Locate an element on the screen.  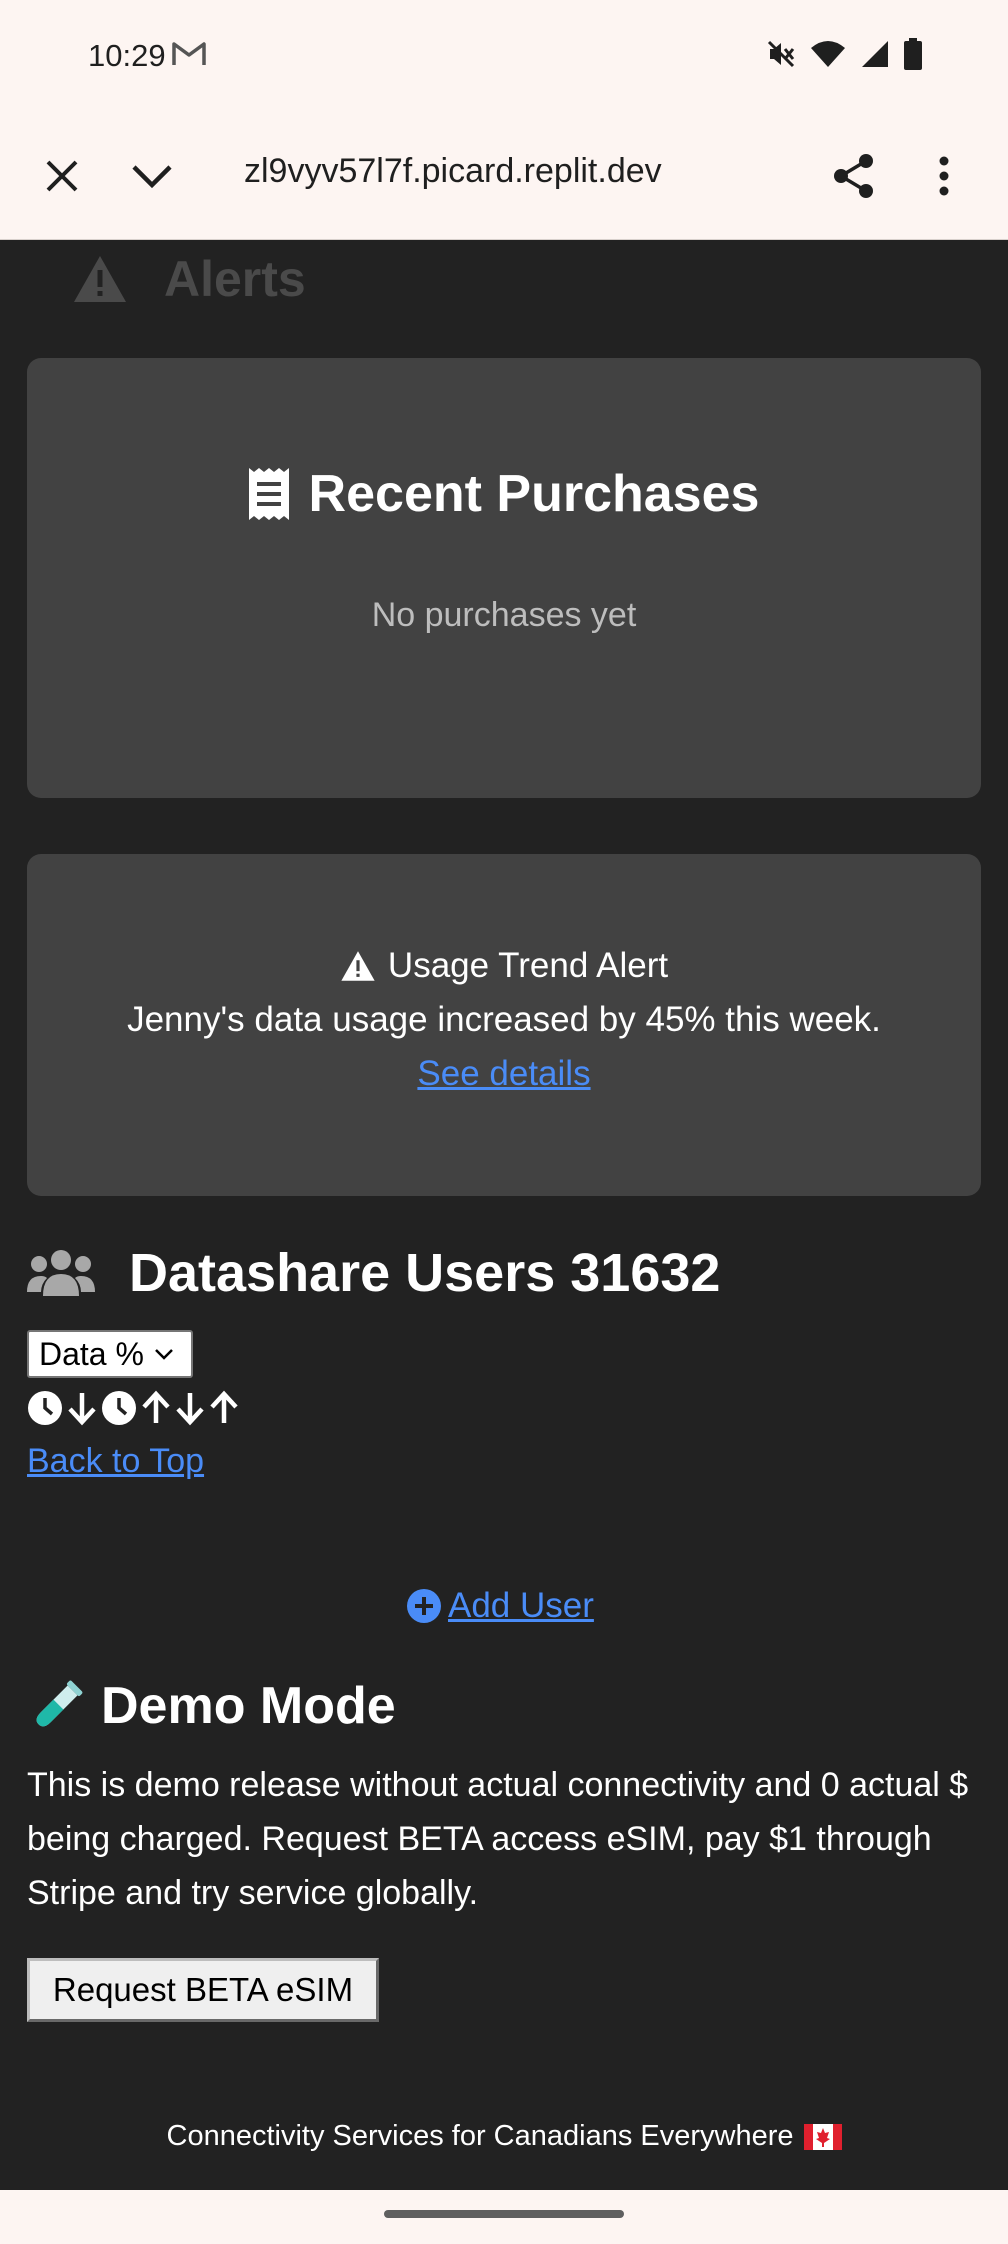
status-bar: 10:29 is located at coordinates (504, 56).